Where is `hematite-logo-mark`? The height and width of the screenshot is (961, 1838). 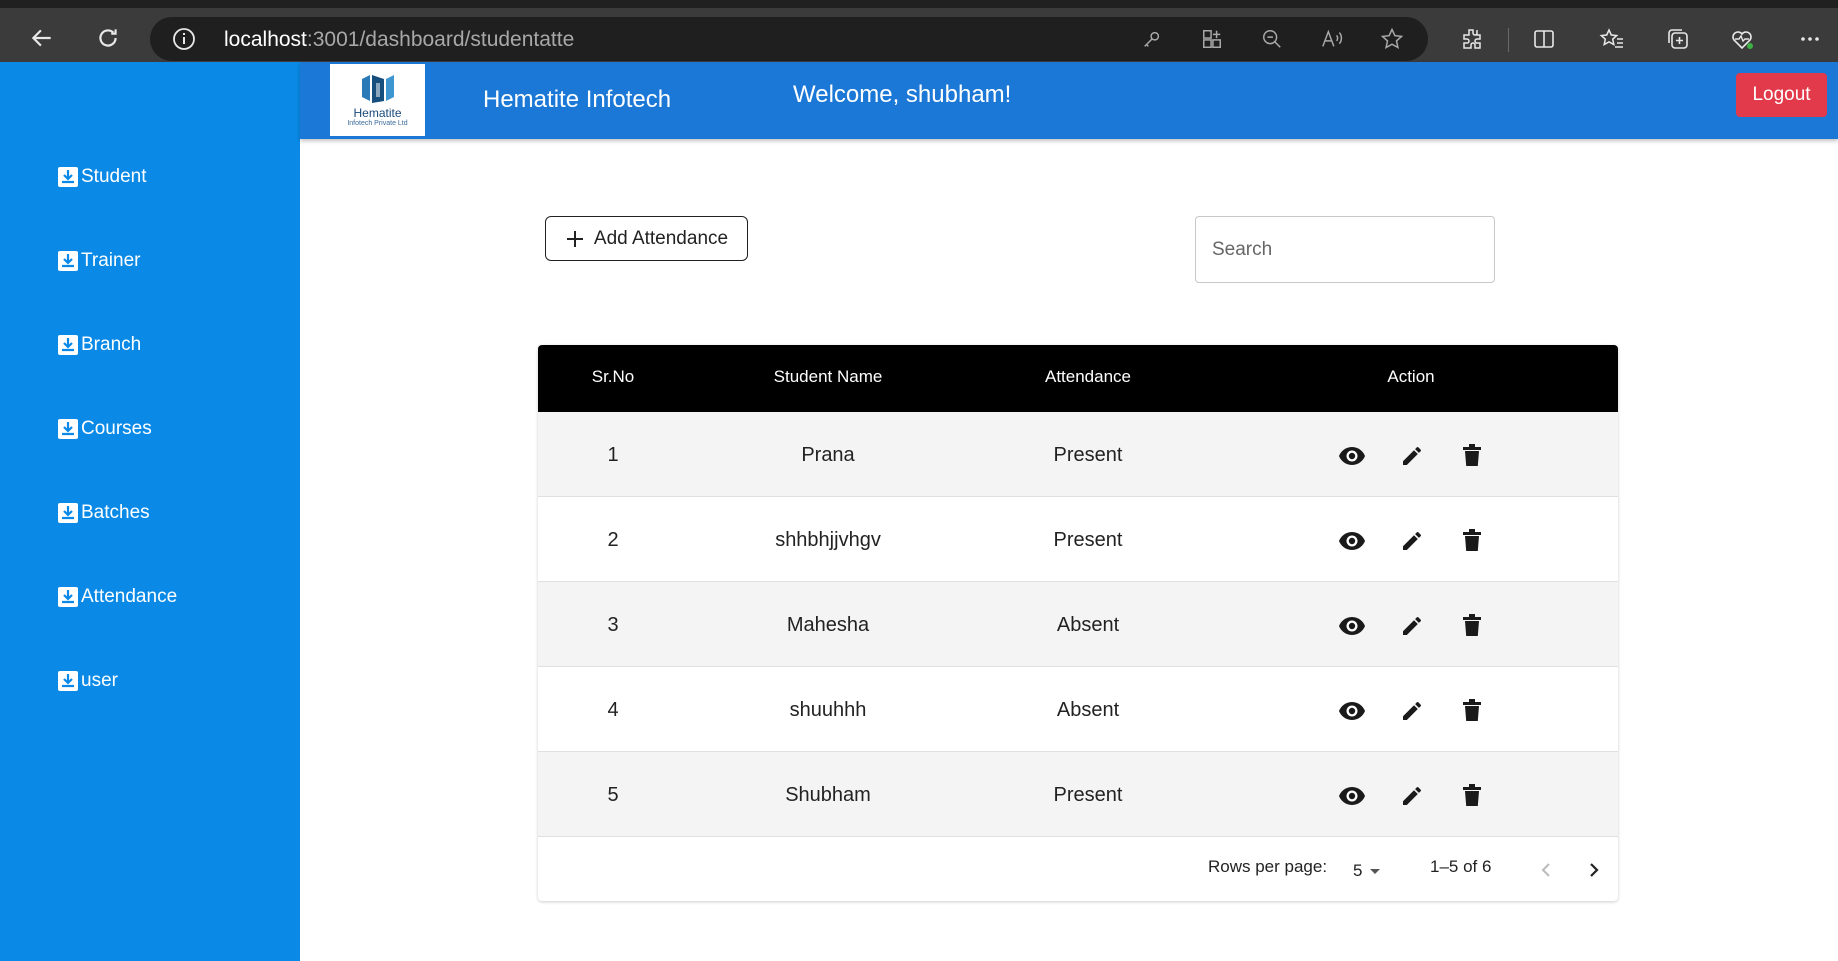 hematite-logo-mark is located at coordinates (377, 89).